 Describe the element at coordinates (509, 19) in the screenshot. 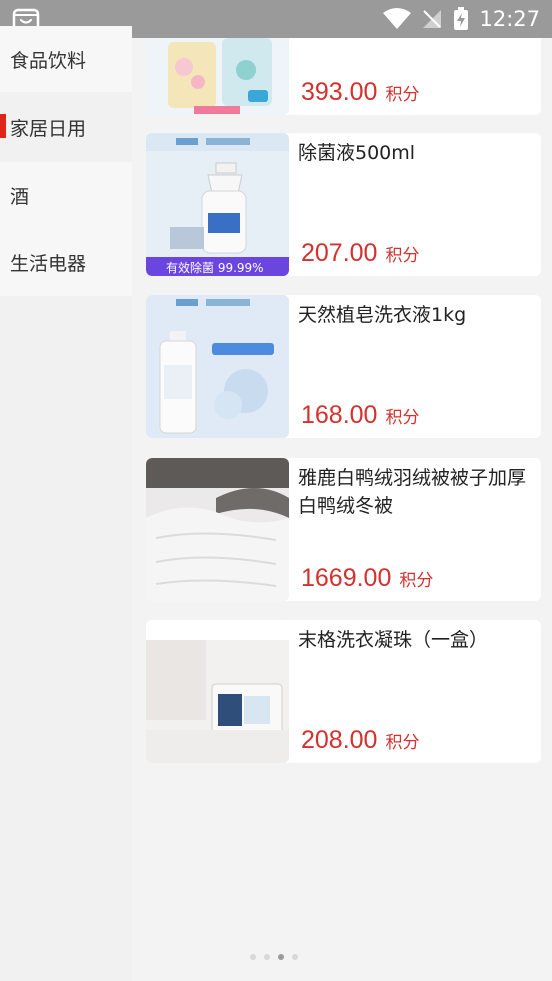

I see `clock: 12:27` at that location.